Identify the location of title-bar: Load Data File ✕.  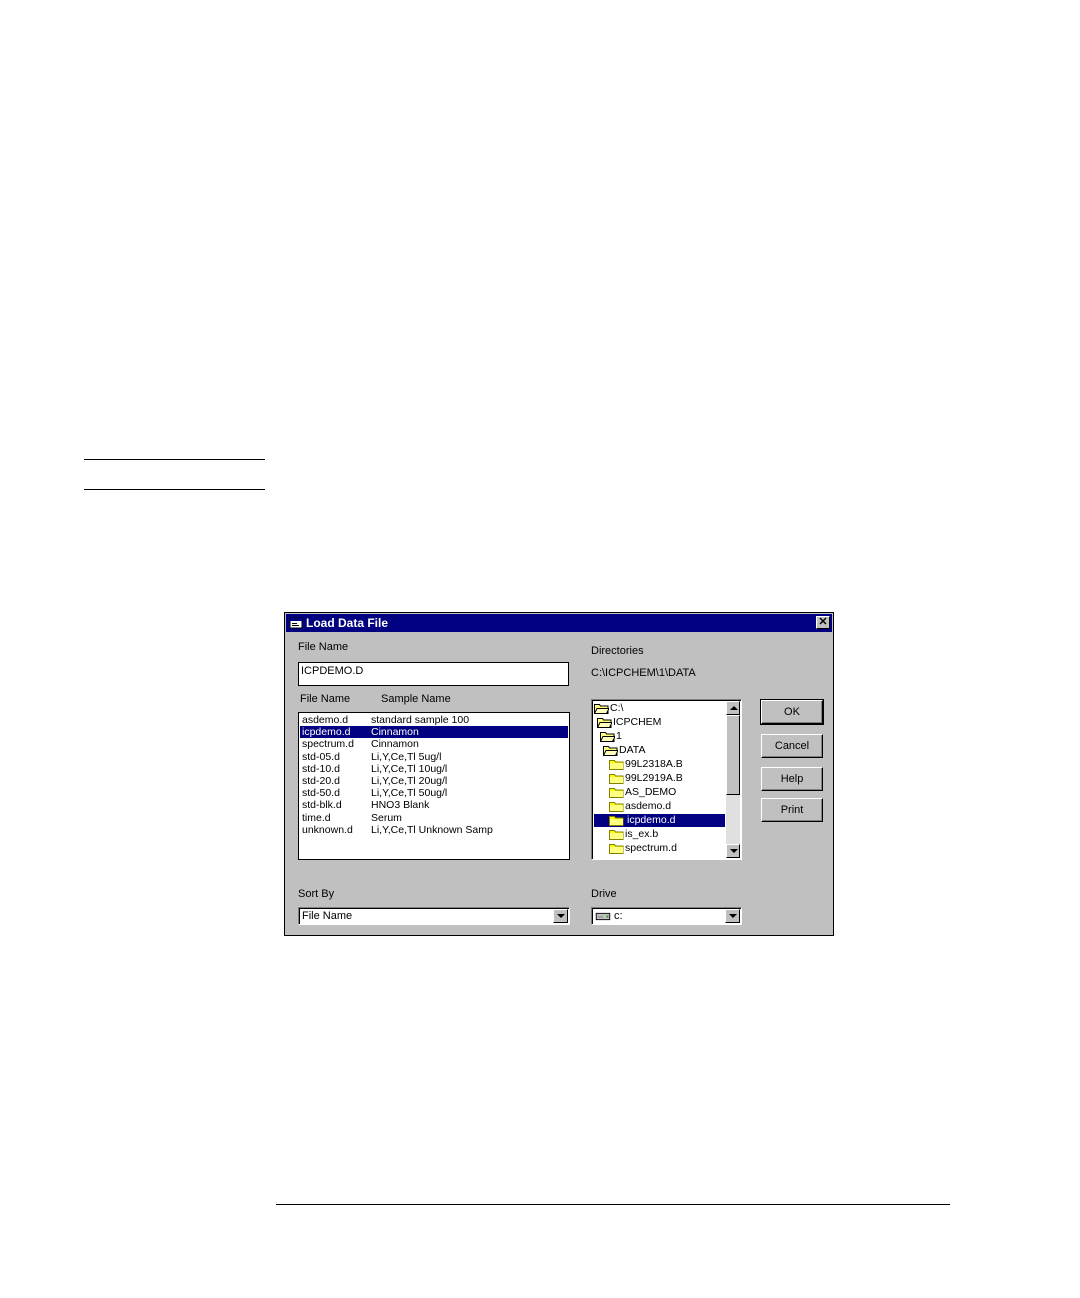
(559, 623).